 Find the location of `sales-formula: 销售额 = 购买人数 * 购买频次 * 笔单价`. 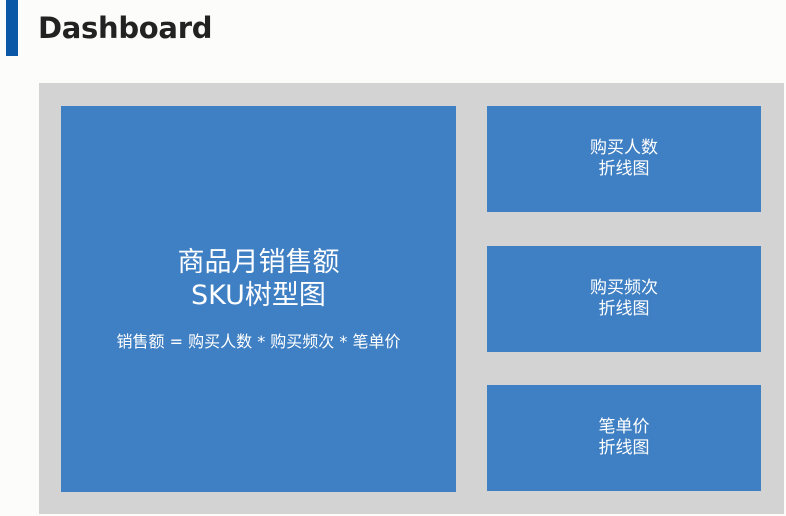

sales-formula: 销售额 = 购买人数 * 购买频次 * 笔单价 is located at coordinates (258, 341).